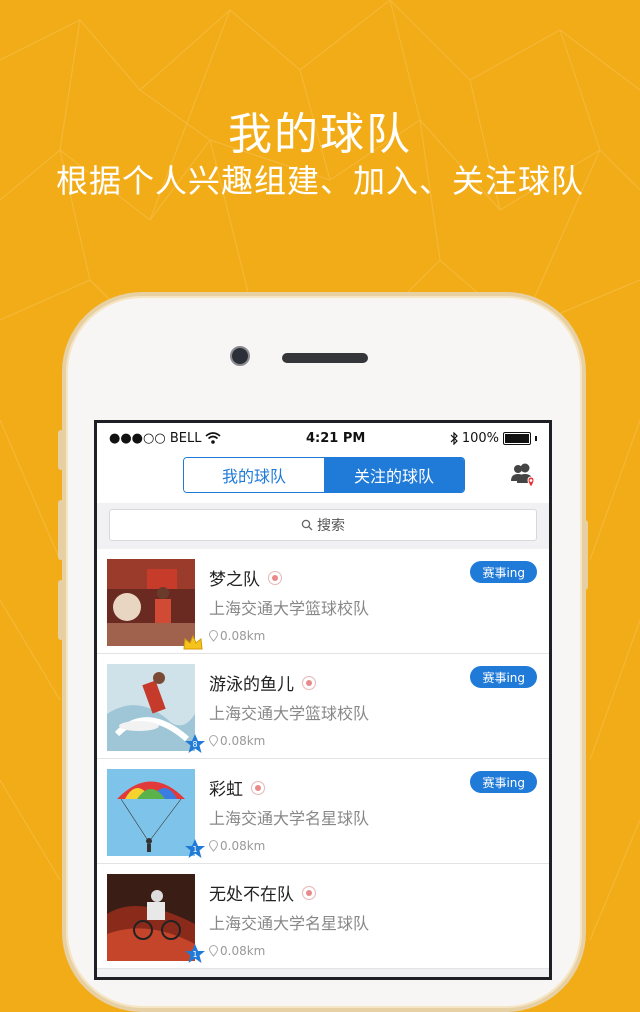 The height and width of the screenshot is (1012, 640). Describe the element at coordinates (335, 438) in the screenshot. I see `clock: 4:21 PM` at that location.